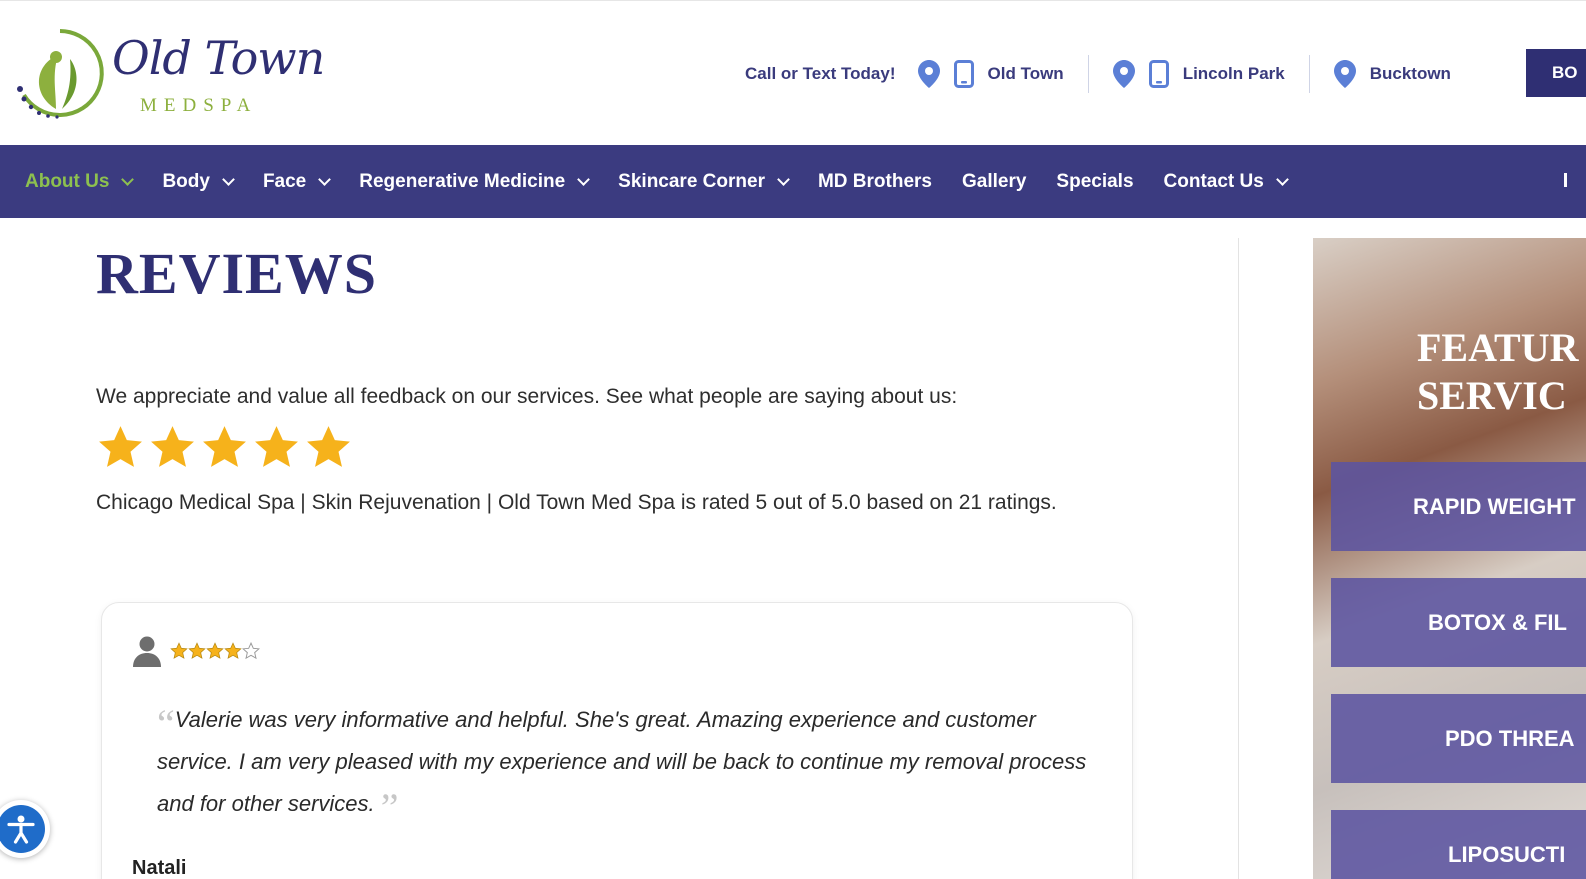  I want to click on nav-label: Gallery, so click(994, 181).